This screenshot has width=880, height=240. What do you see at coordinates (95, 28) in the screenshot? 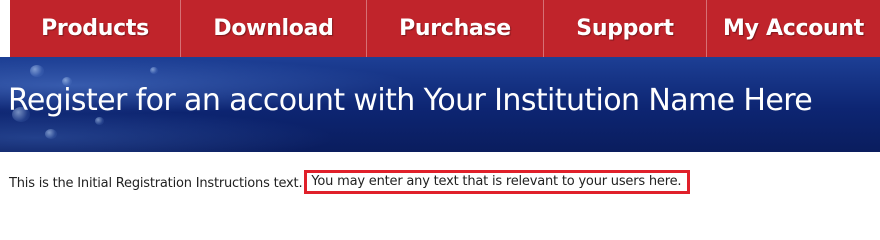
I see `nav-item-products: Products` at bounding box center [95, 28].